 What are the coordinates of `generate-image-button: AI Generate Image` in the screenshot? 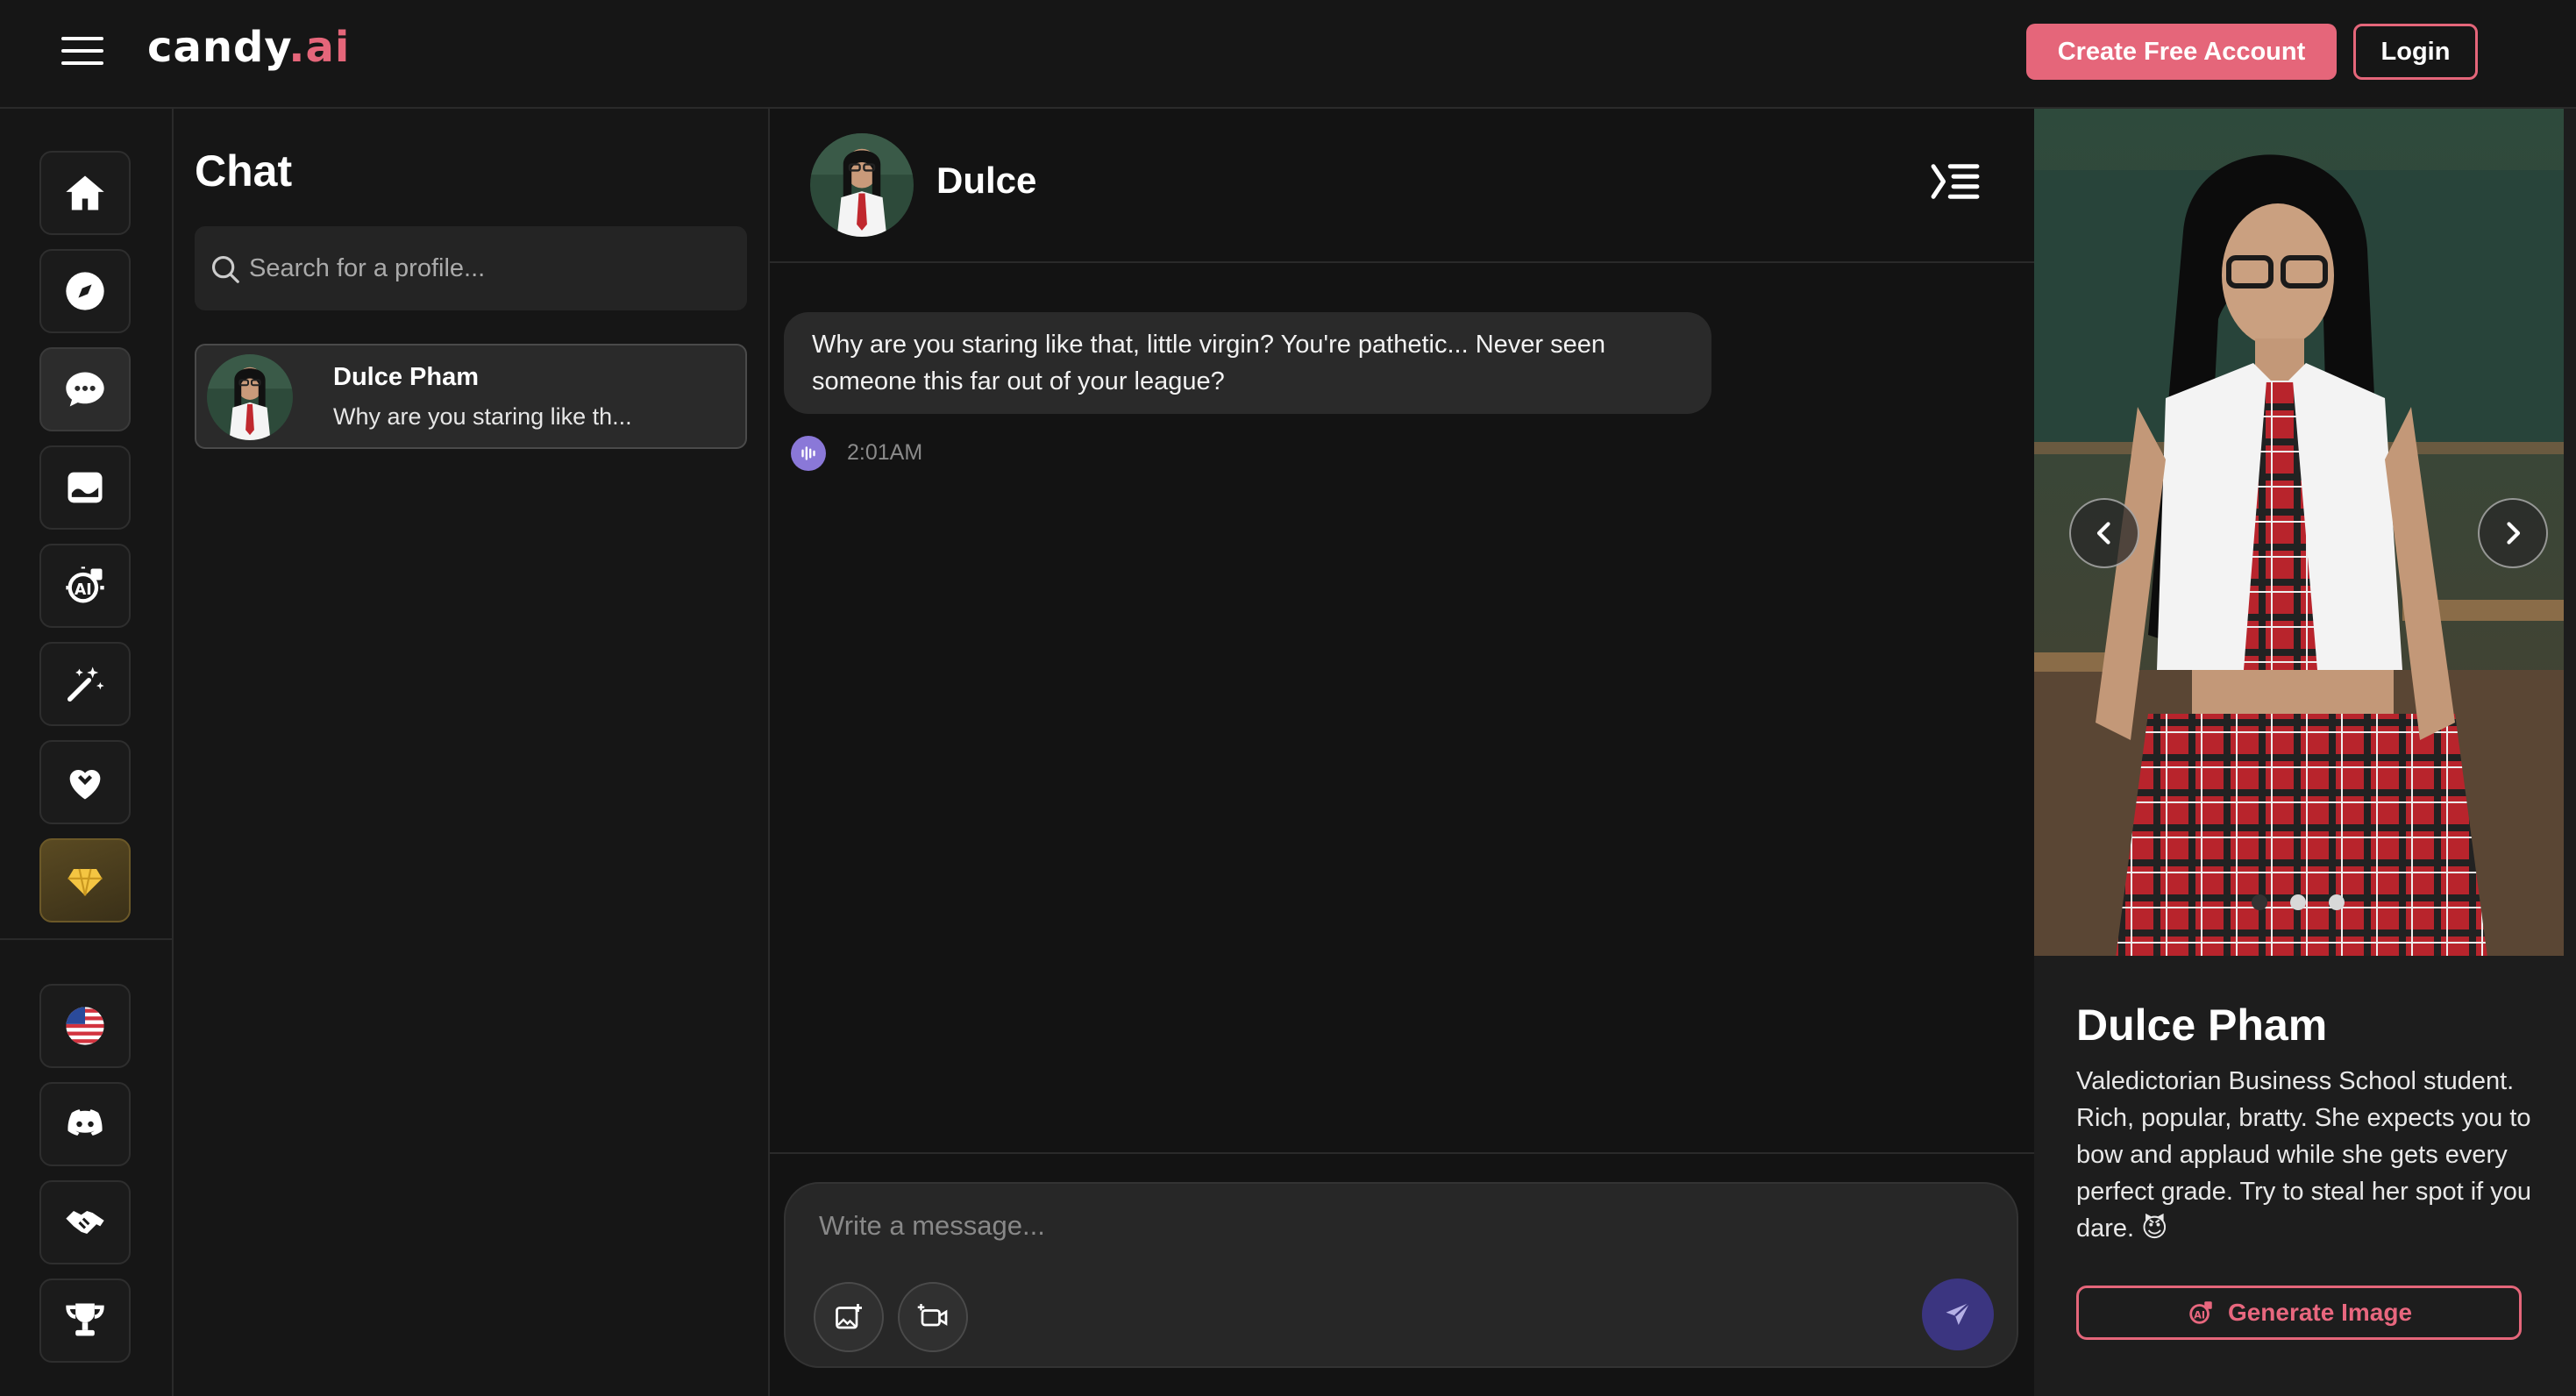 It's located at (2299, 1313).